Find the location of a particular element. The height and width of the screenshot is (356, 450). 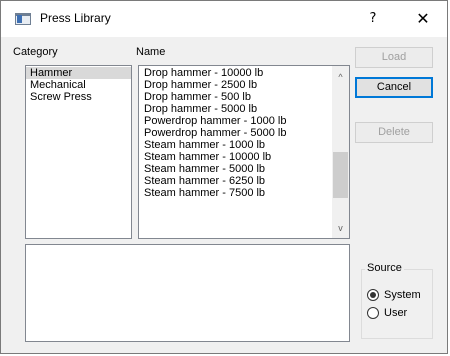

source-group is located at coordinates (397, 304).